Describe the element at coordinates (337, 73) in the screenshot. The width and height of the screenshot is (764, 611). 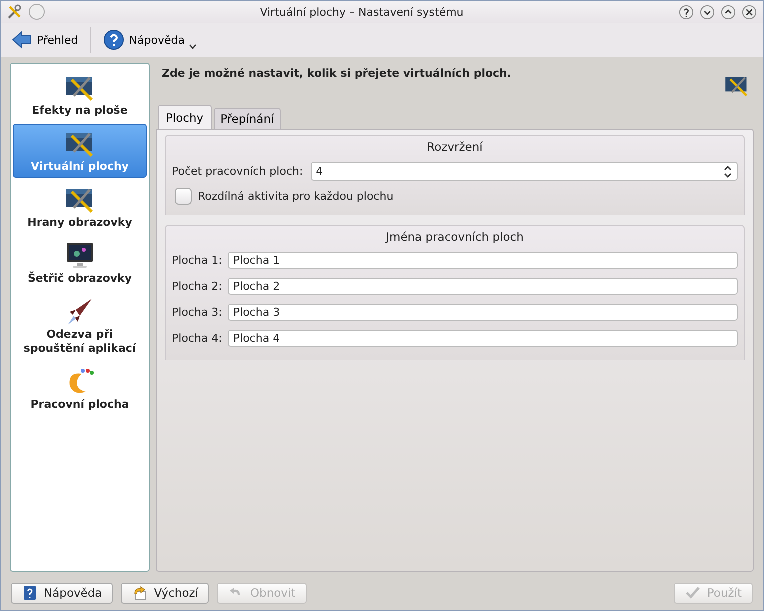
I see `page-description: Zde je možné nastavit, kolik si přejete virtuálních ploch.` at that location.